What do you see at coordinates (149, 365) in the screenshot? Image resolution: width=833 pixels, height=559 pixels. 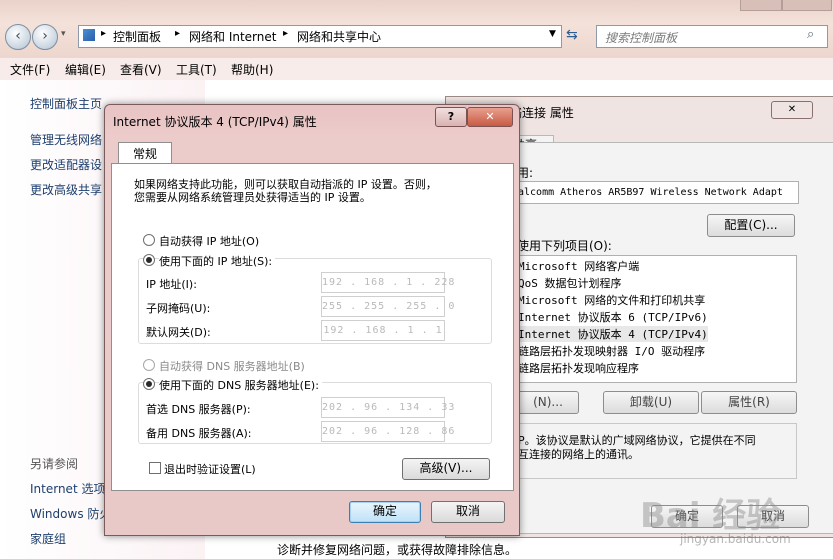 I see `auto-dns-radio` at bounding box center [149, 365].